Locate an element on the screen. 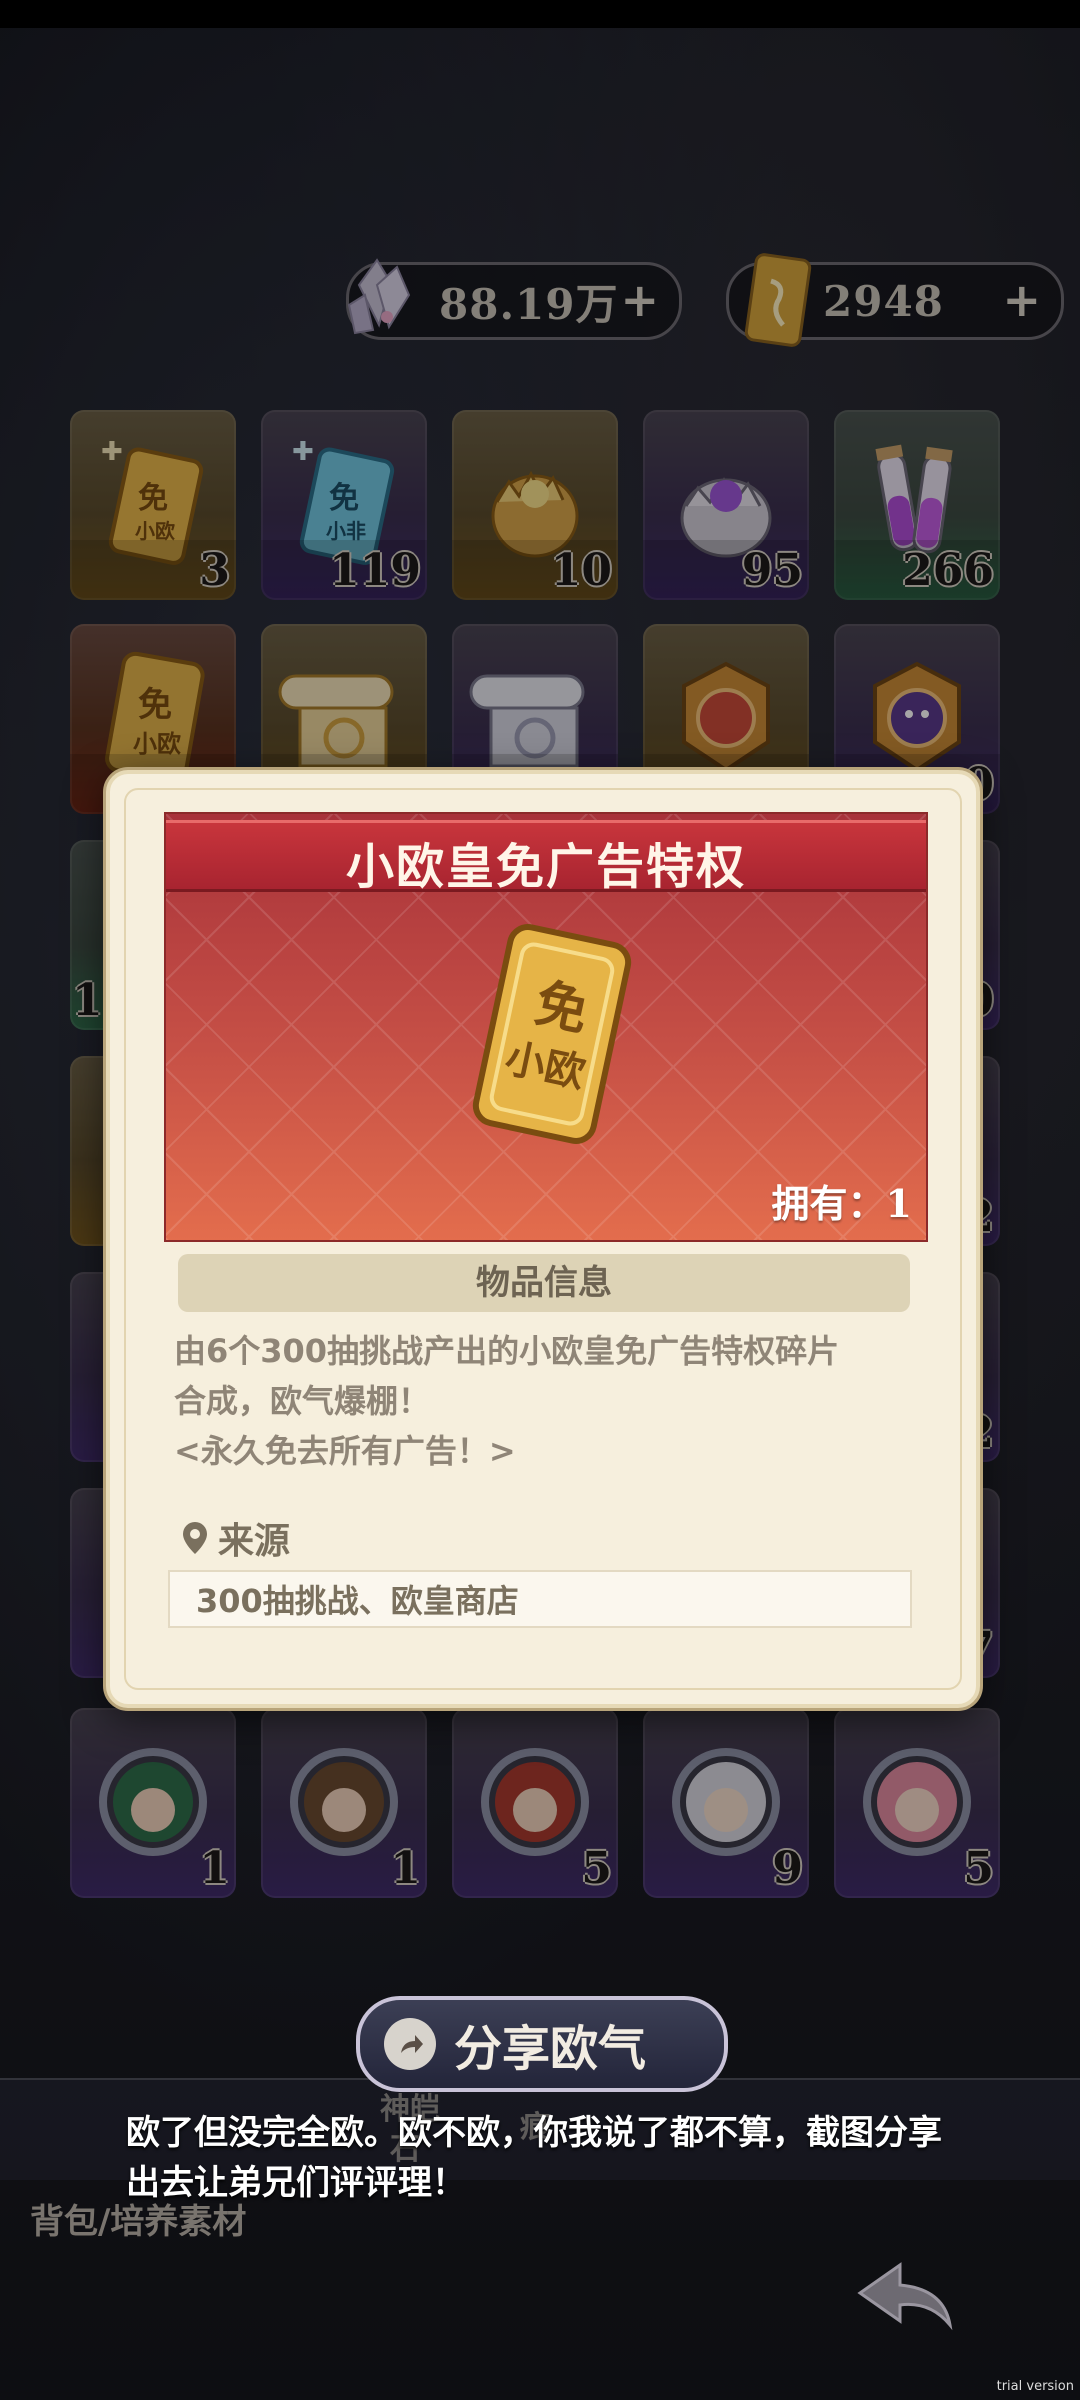 The height and width of the screenshot is (2400, 1080). ad-free-ticket-icon: 免 小欧 is located at coordinates (552, 1034).